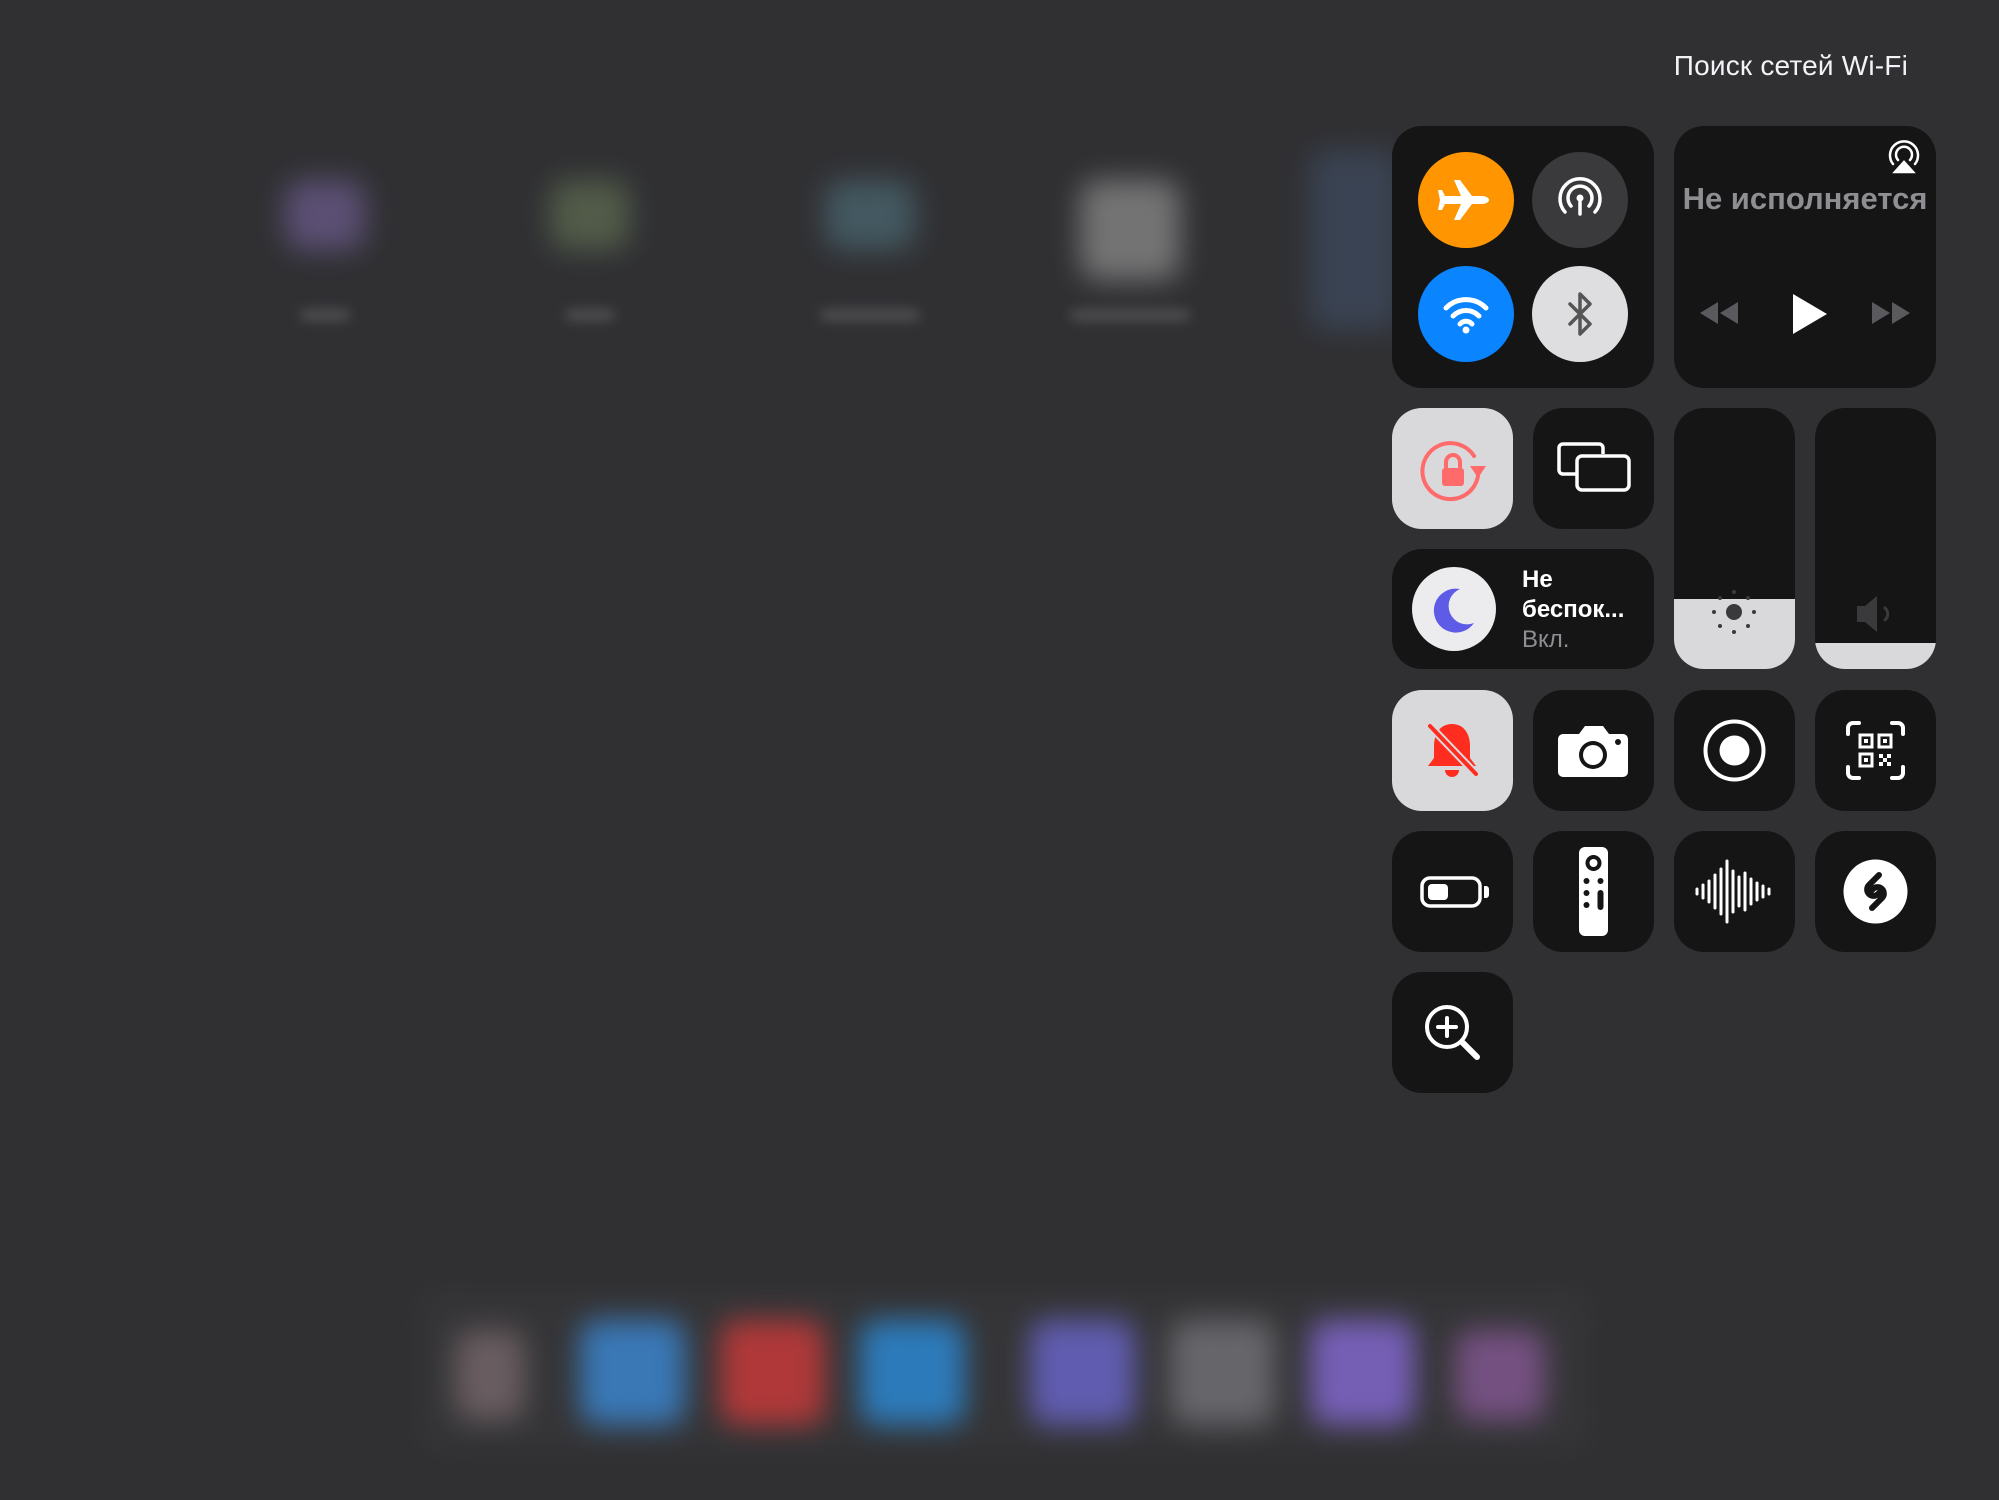 This screenshot has height=1500, width=1999. What do you see at coordinates (1546, 639) in the screenshot?
I see `focus-status: Вкл.` at bounding box center [1546, 639].